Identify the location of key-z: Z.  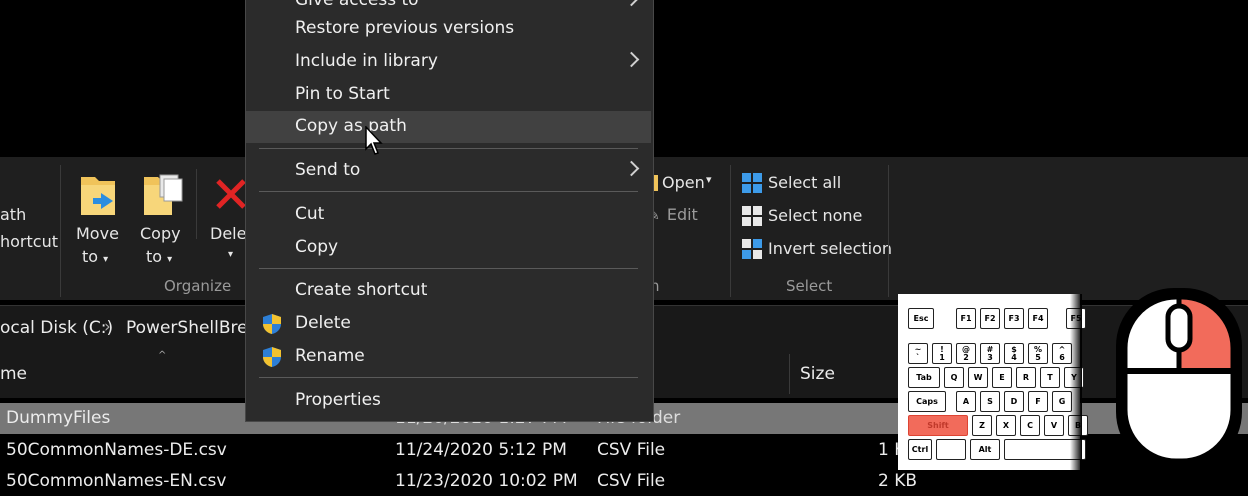
(982, 425).